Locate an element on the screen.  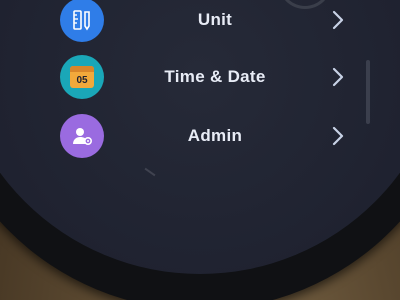
menu-item-label: Time & Date is located at coordinates (215, 76).